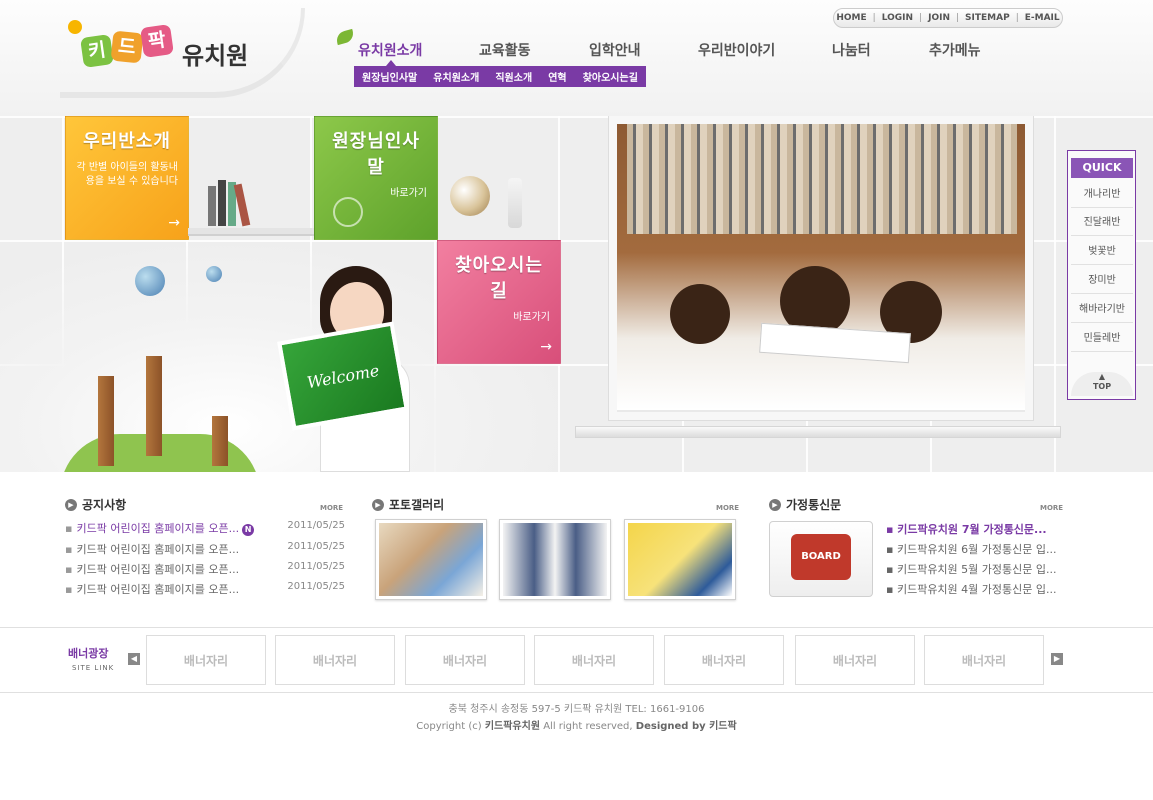 This screenshot has width=1153, height=800. What do you see at coordinates (1102, 339) in the screenshot?
I see `quick-item-mindeulle: 민들레반` at bounding box center [1102, 339].